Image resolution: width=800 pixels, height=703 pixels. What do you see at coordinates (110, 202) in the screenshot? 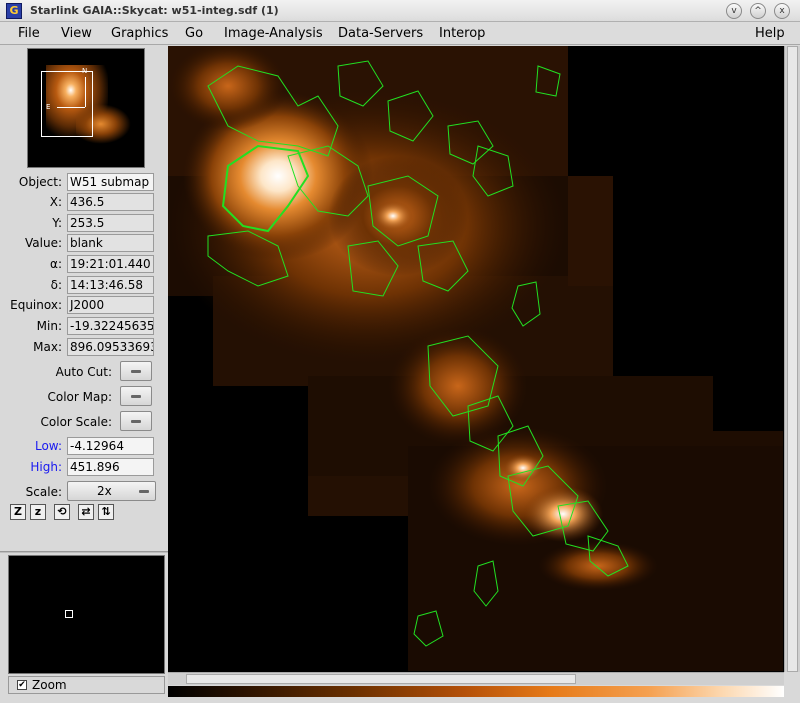
I see `x-field: 436.5` at bounding box center [110, 202].